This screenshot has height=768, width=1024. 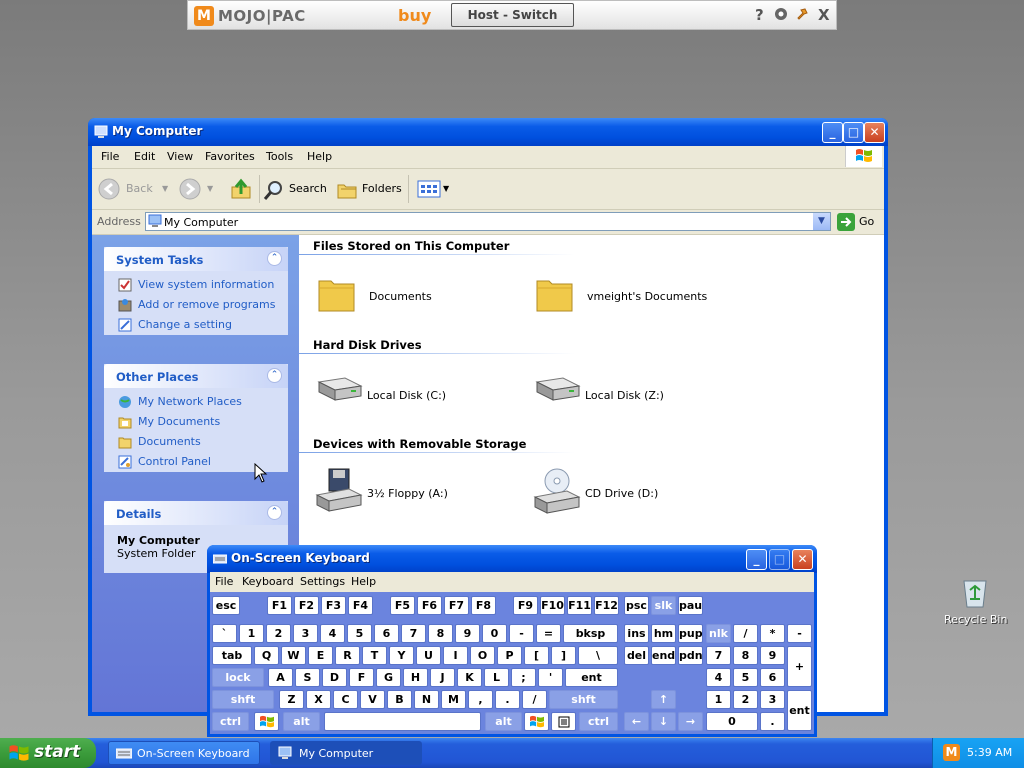 What do you see at coordinates (488, 132) in the screenshot?
I see `my-computer-titlebar: My Computer _ □ ✕` at bounding box center [488, 132].